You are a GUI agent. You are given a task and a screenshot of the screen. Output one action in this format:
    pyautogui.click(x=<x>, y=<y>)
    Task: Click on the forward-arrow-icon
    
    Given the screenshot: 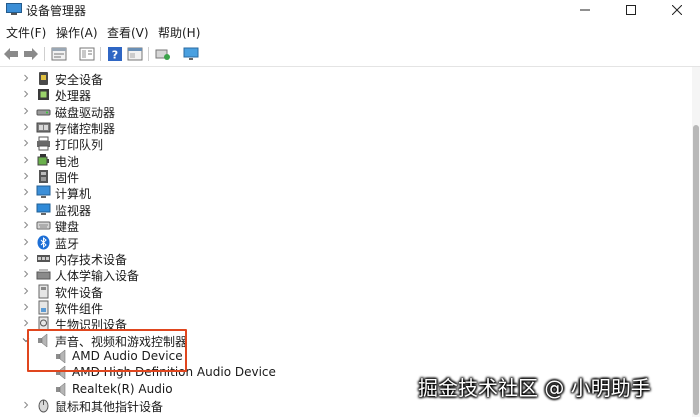 What is the action you would take?
    pyautogui.click(x=31, y=54)
    